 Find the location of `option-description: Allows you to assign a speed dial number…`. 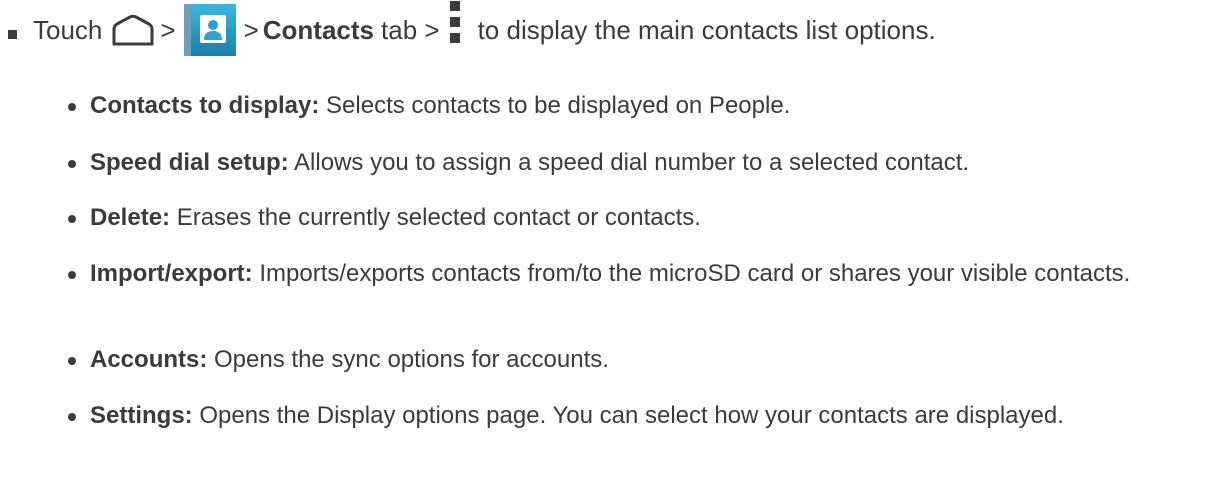

option-description: Allows you to assign a speed dial number… is located at coordinates (632, 162).